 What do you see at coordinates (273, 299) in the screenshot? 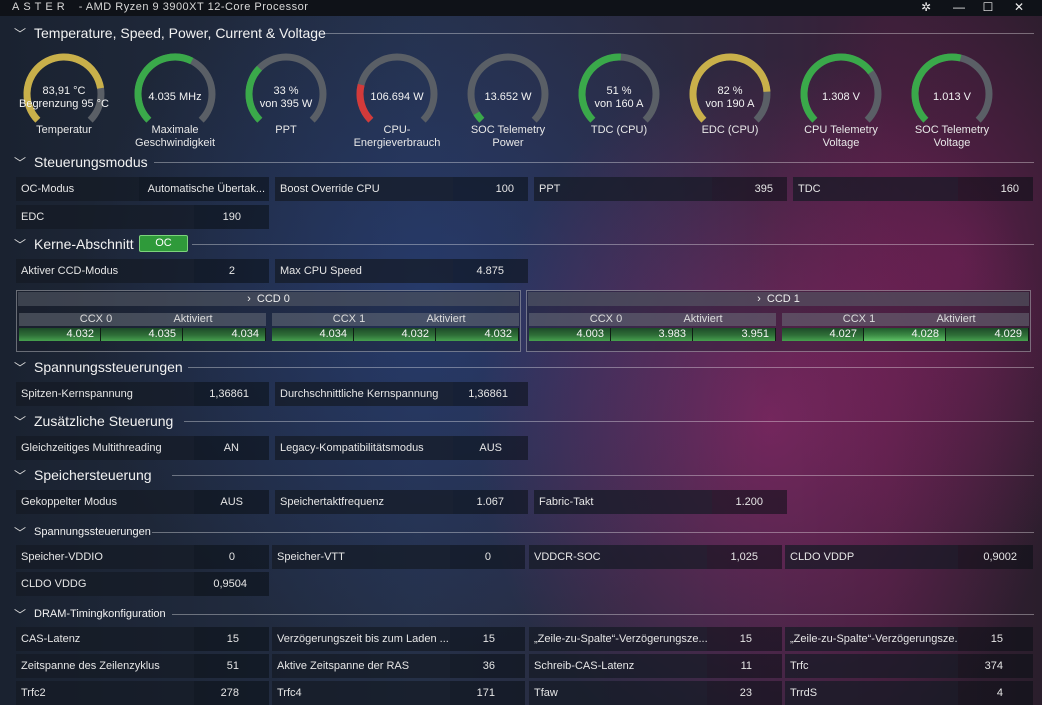
I see `ccd-name: CCD 0` at bounding box center [273, 299].